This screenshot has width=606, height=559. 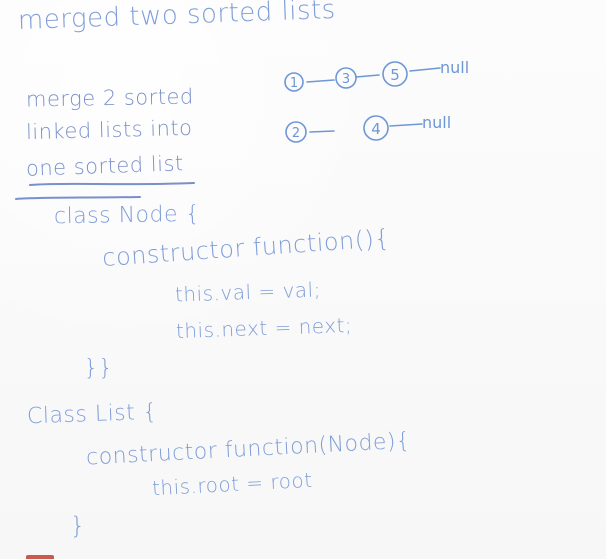 What do you see at coordinates (127, 215) in the screenshot?
I see `code-line-1: class Node {` at bounding box center [127, 215].